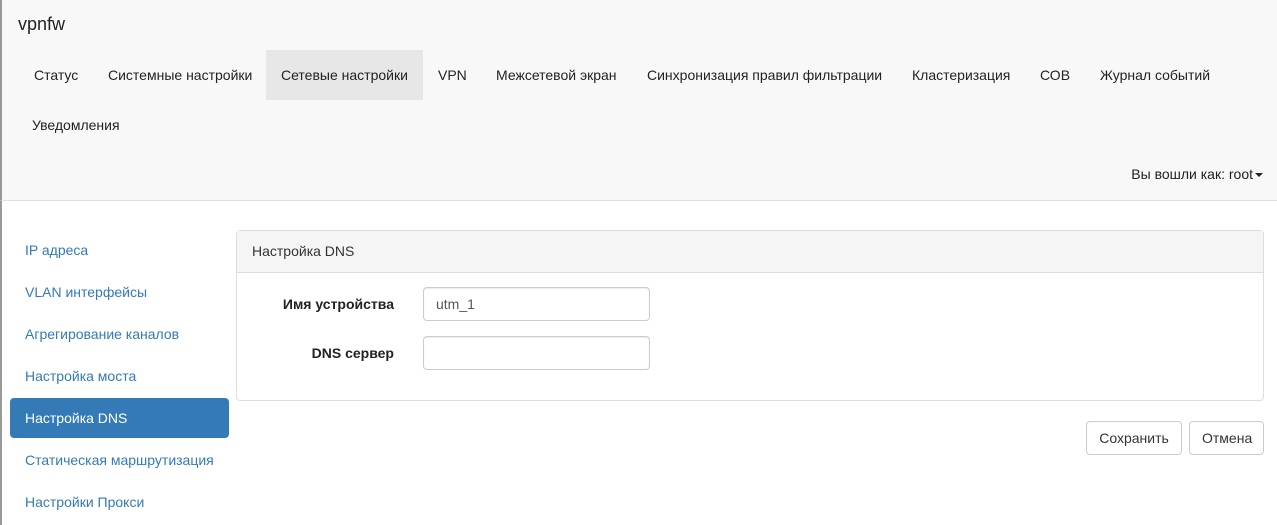 Image resolution: width=1277 pixels, height=525 pixels. I want to click on caret-down-icon, so click(1259, 175).